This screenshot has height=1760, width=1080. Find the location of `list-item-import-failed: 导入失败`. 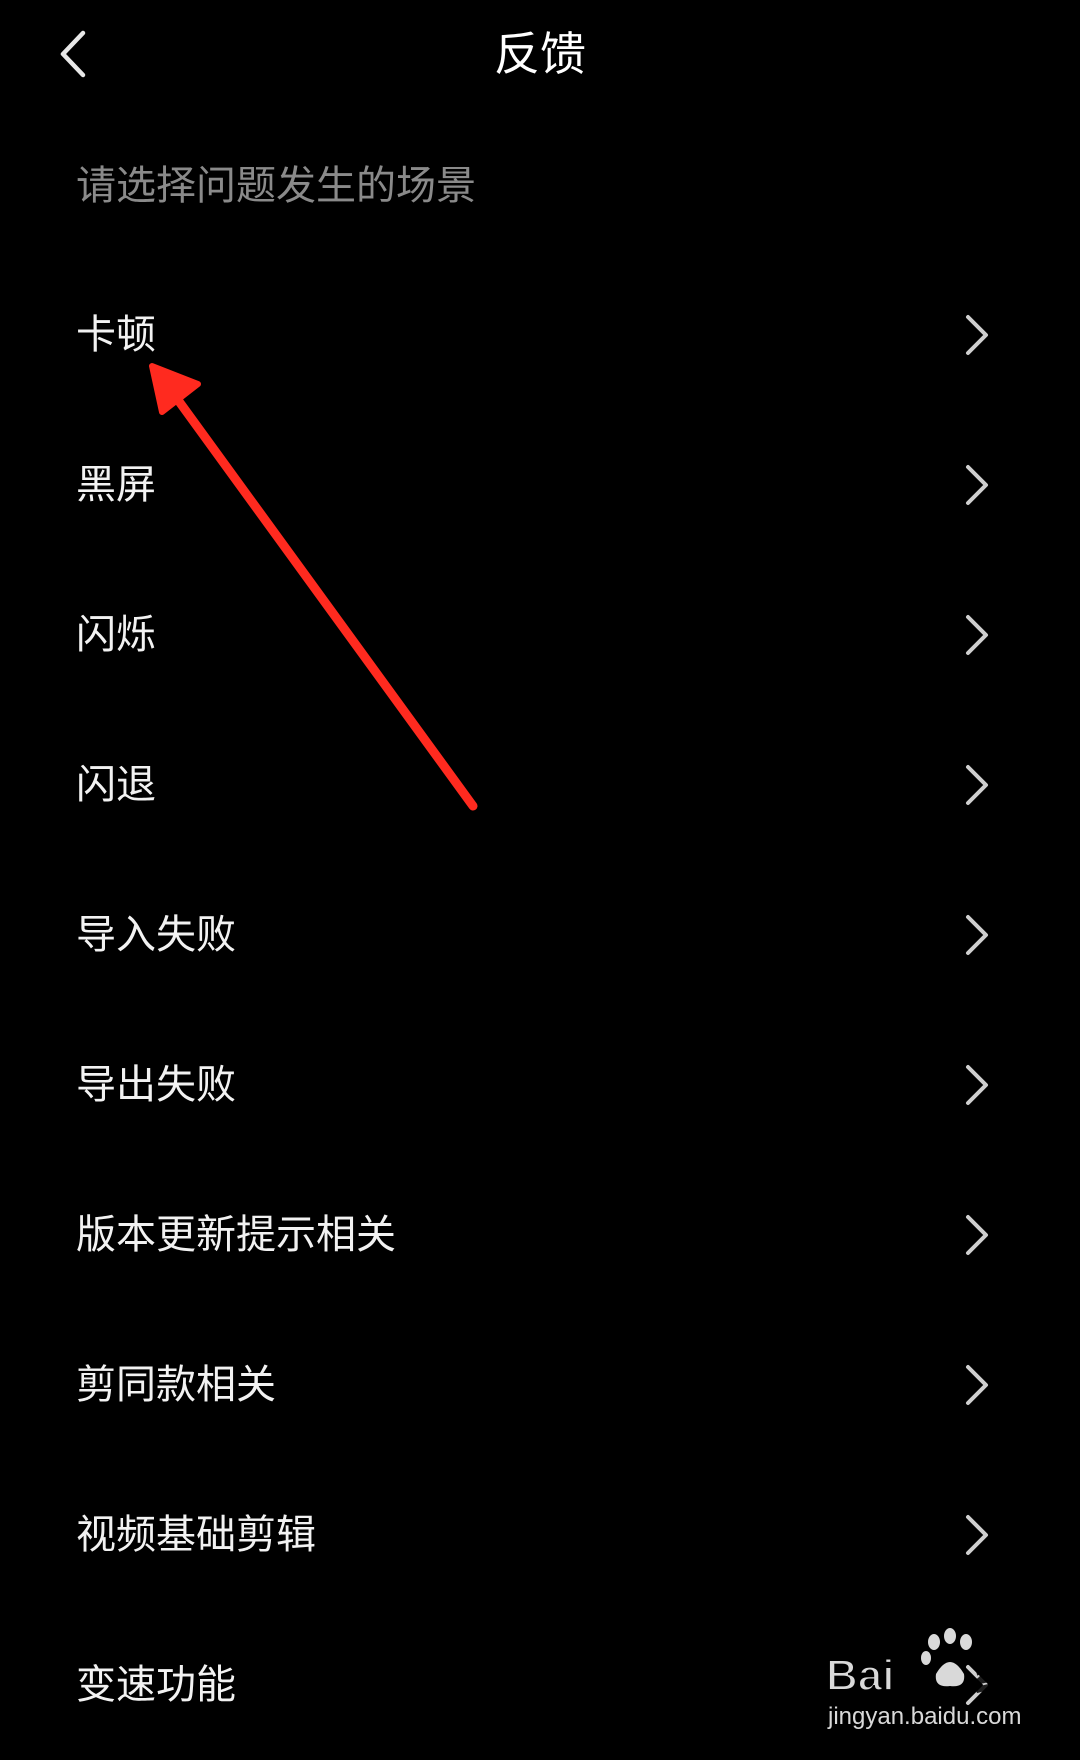

list-item-import-failed: 导入失败 is located at coordinates (540, 935).